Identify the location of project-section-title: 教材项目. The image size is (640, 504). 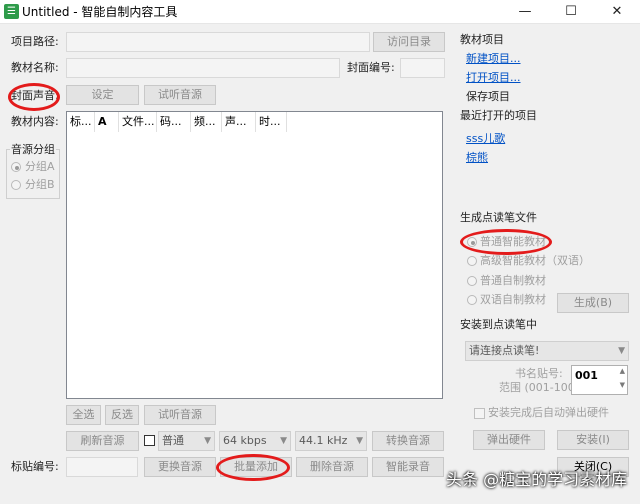
(482, 39).